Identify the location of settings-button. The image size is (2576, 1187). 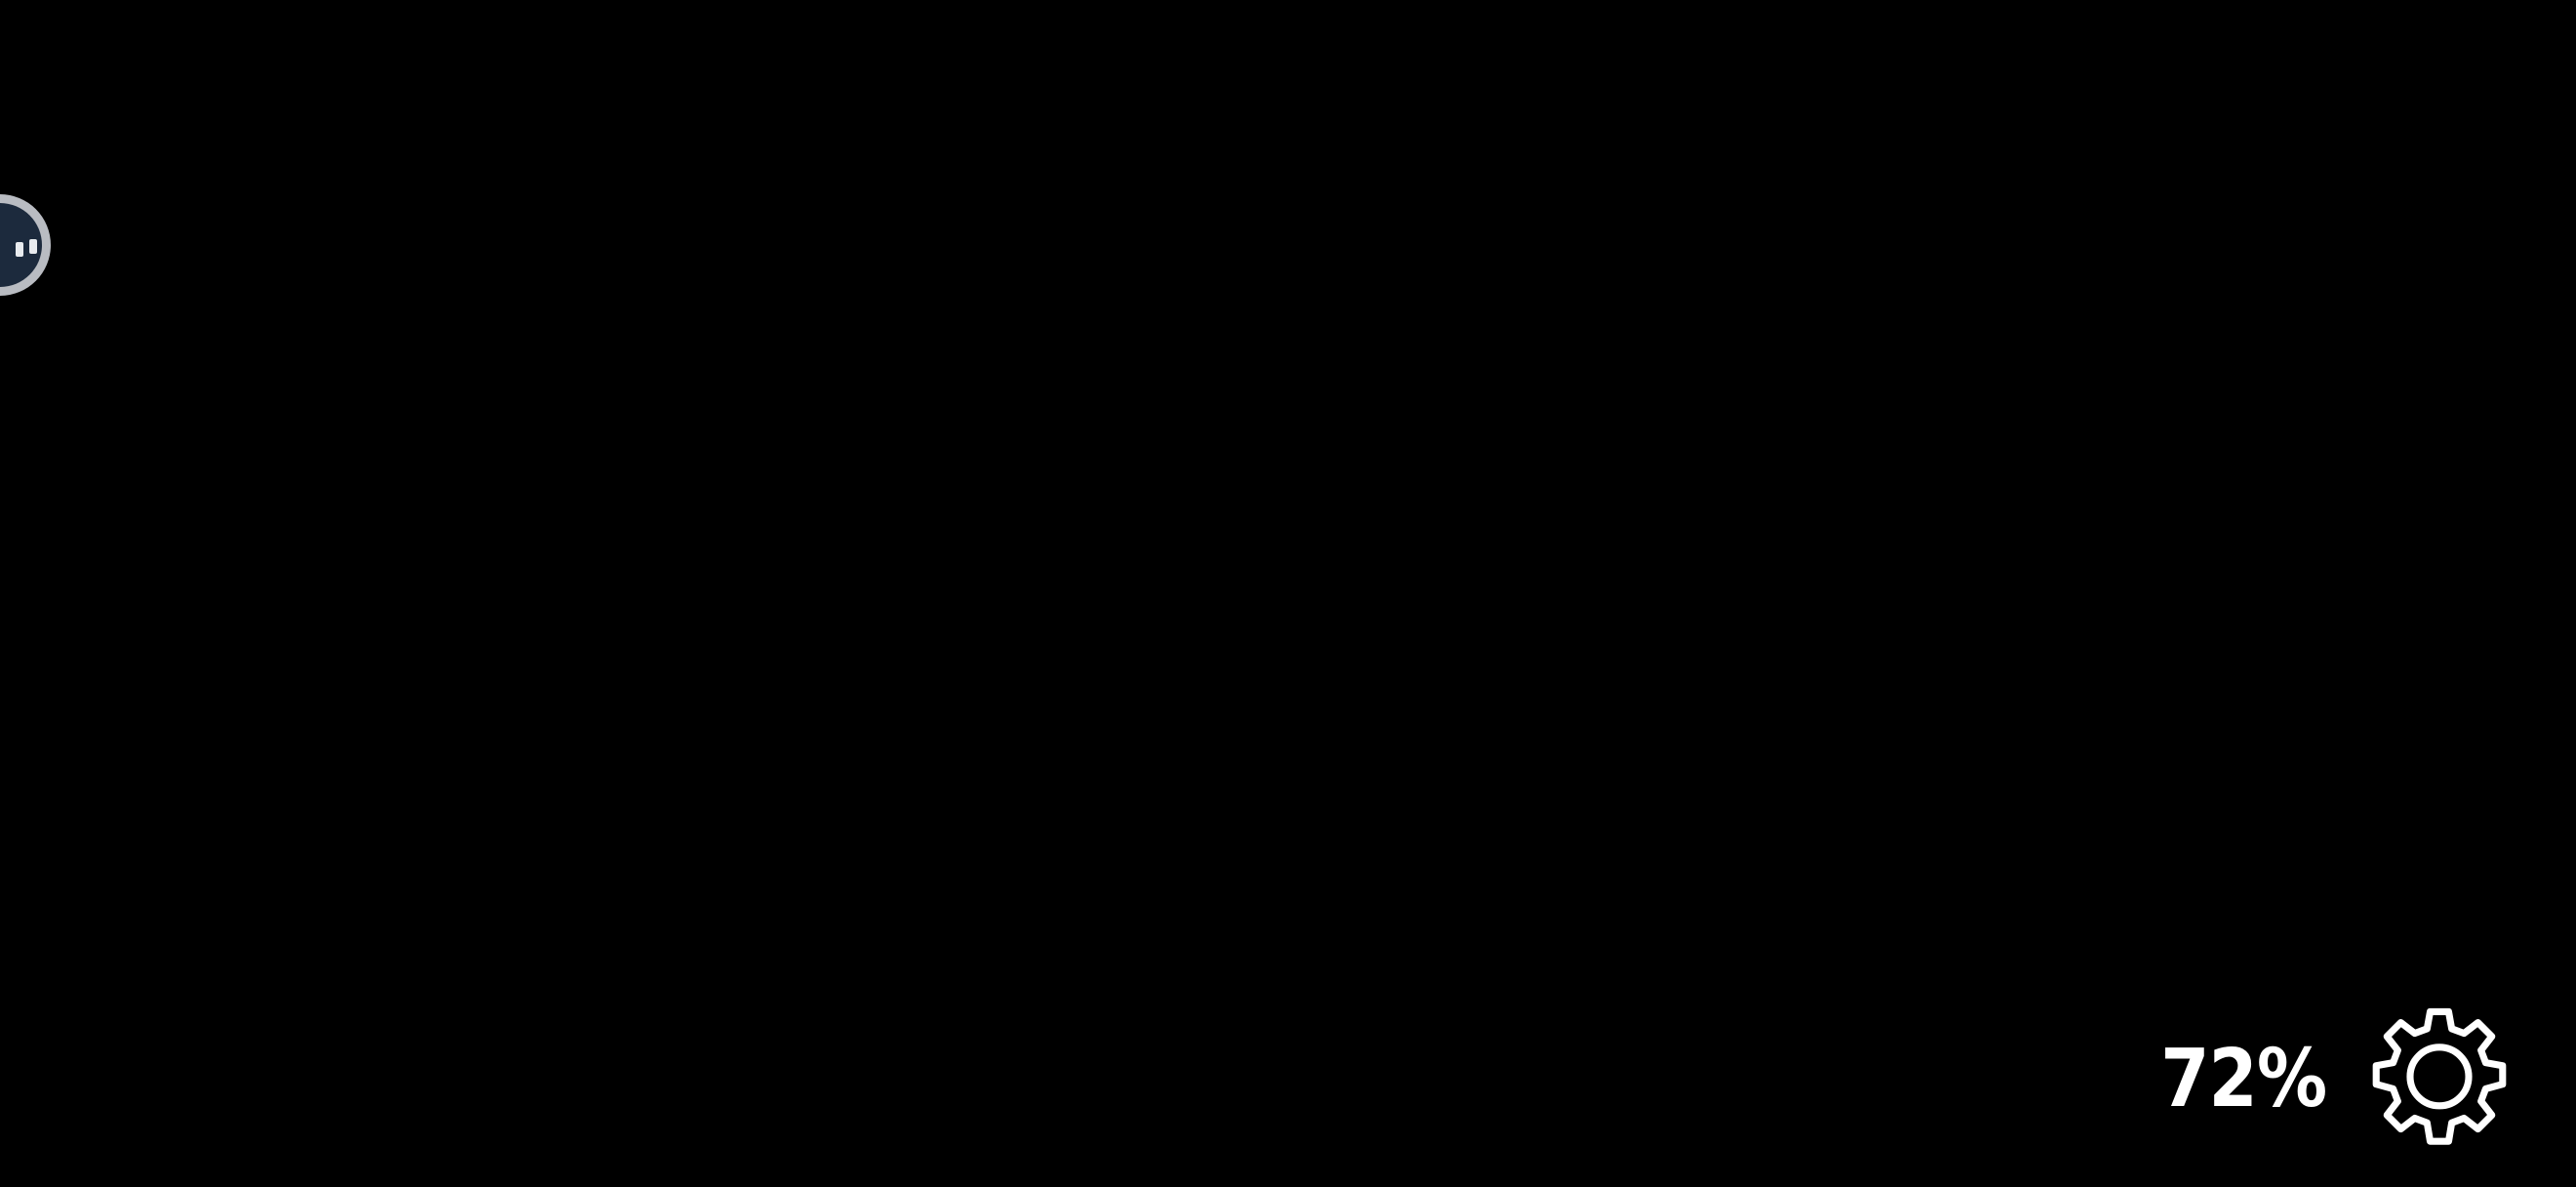
(2439, 1080).